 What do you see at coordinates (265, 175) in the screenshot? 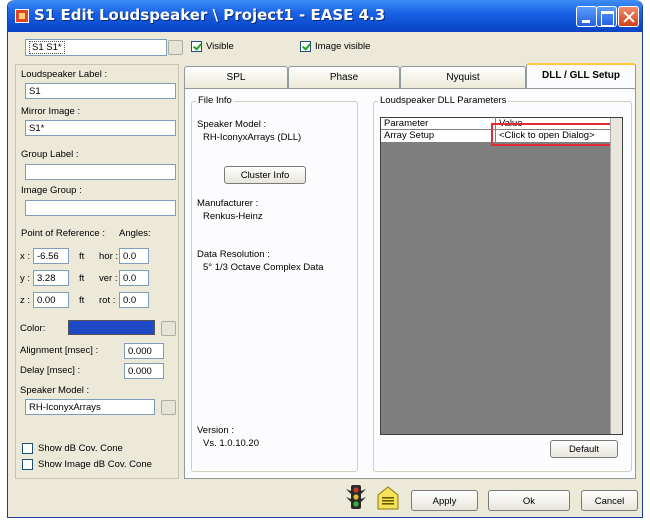
I see `cluster-info-button: Cluster Info` at bounding box center [265, 175].